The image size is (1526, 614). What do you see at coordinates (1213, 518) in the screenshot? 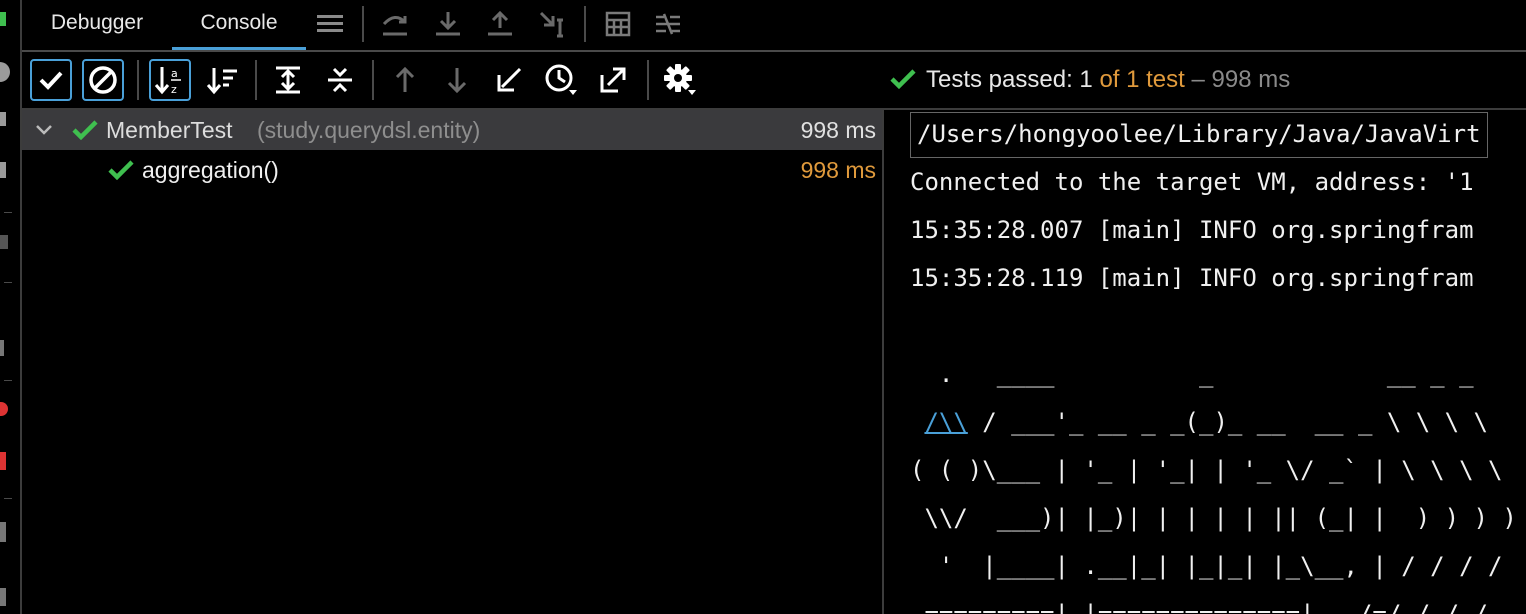
I see `banner-line: \\/ ___)| |_)| | | | | || (_| | ) ) ) )` at bounding box center [1213, 518].